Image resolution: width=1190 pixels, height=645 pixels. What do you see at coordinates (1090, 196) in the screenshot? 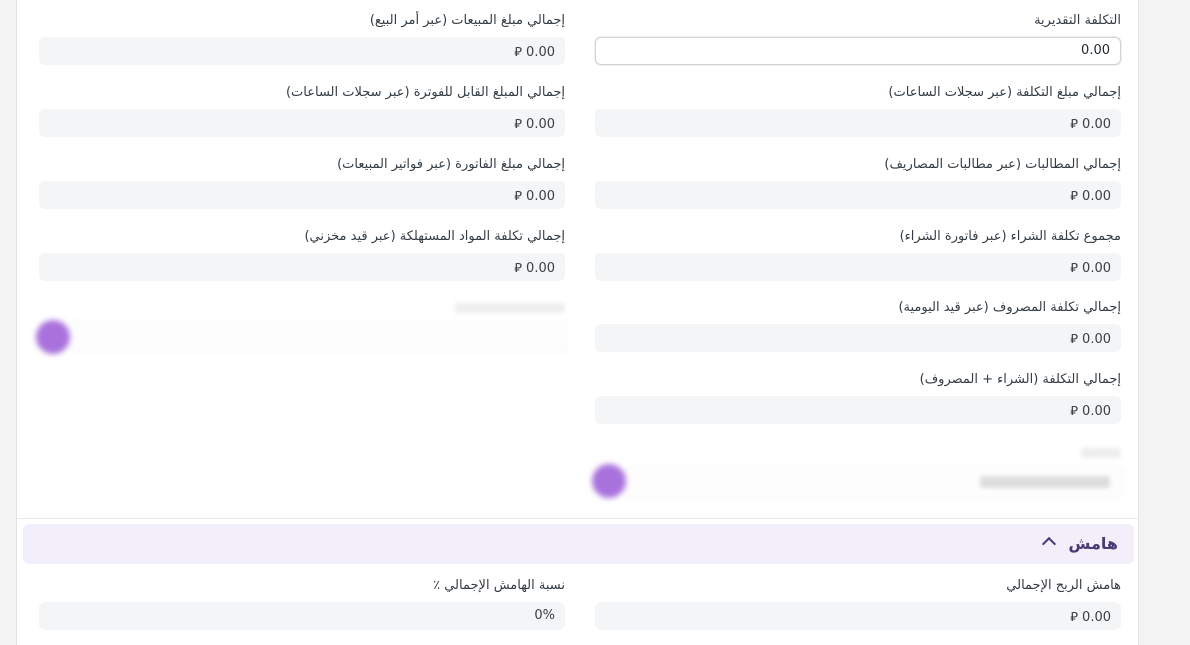
I see `total-expense-claim-value: 0.00 ⃁` at bounding box center [1090, 196].